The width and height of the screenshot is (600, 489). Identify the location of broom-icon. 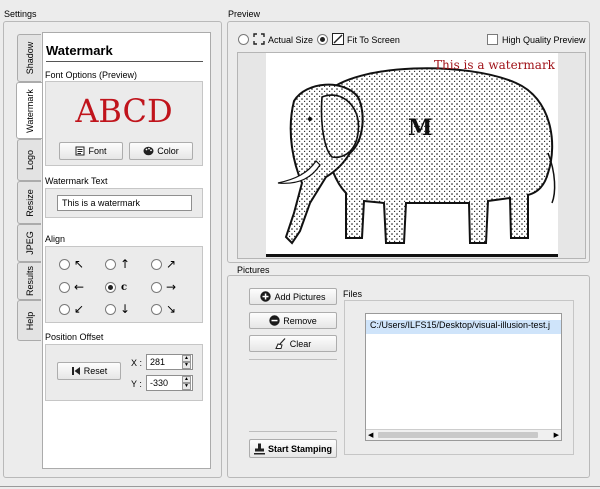
(280, 343).